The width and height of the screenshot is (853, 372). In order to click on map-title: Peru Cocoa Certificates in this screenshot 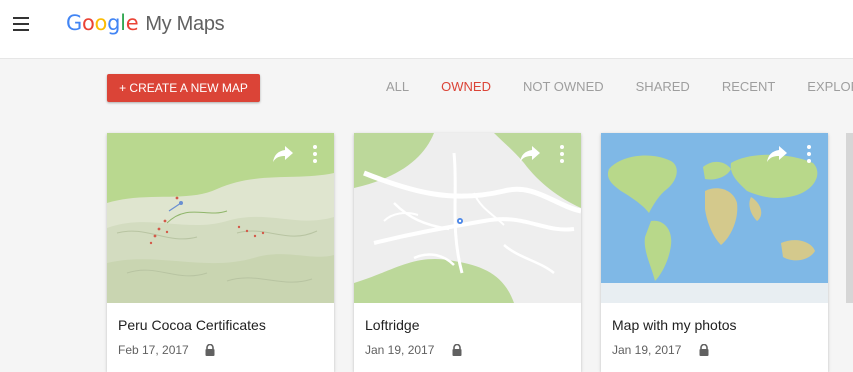, I will do `click(192, 325)`.